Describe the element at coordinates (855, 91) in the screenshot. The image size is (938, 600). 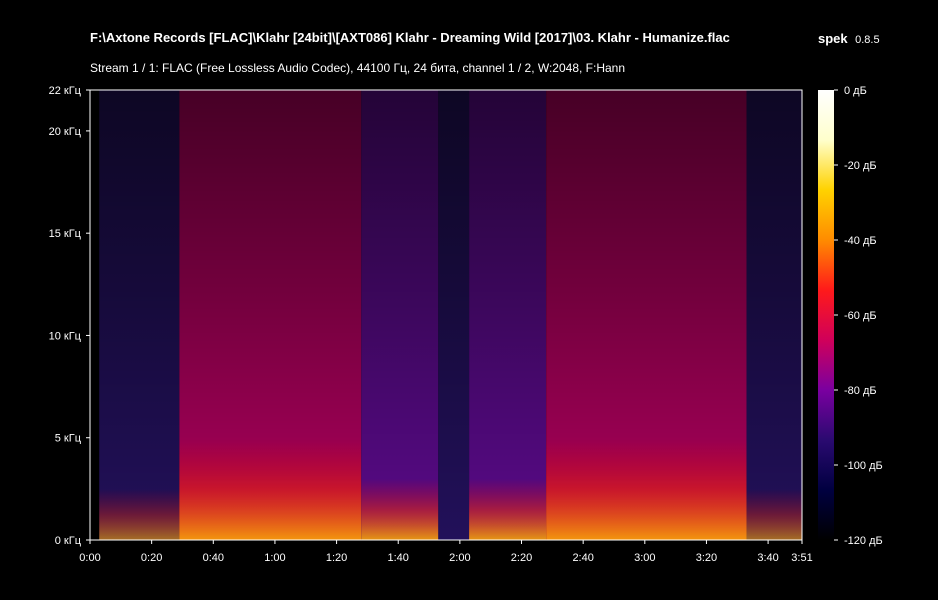
I see `colorbar-tick-label: 0 дБ` at that location.